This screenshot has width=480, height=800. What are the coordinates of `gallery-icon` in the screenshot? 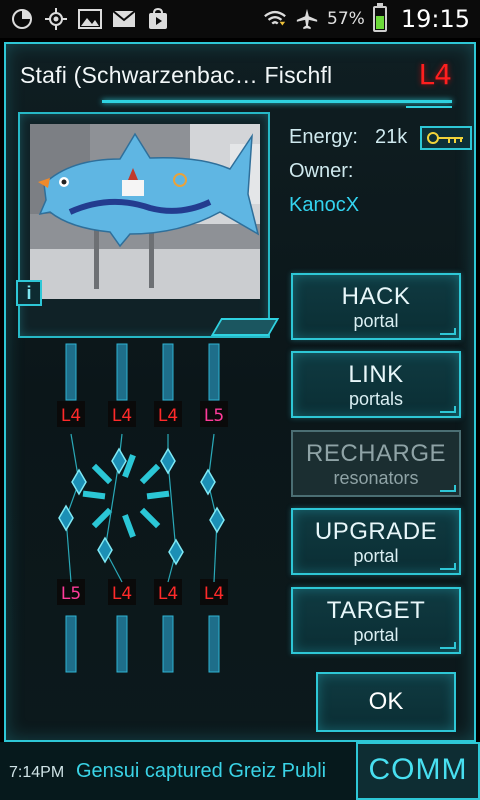 It's located at (90, 19).